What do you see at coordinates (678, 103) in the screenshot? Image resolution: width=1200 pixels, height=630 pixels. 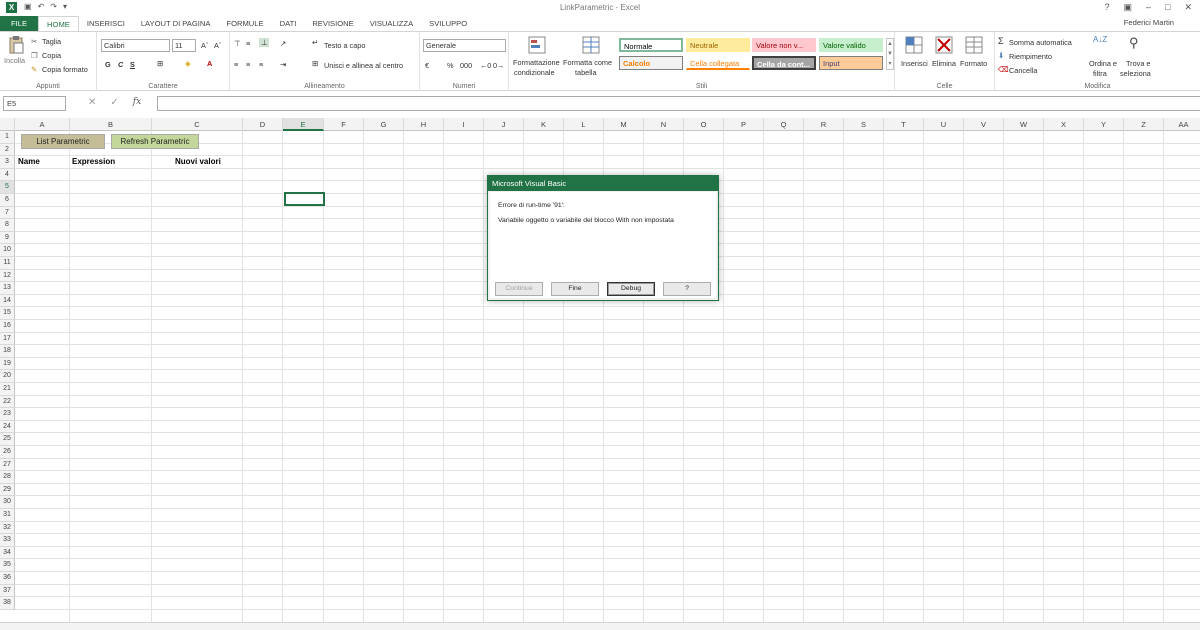 I see `formula-input` at bounding box center [678, 103].